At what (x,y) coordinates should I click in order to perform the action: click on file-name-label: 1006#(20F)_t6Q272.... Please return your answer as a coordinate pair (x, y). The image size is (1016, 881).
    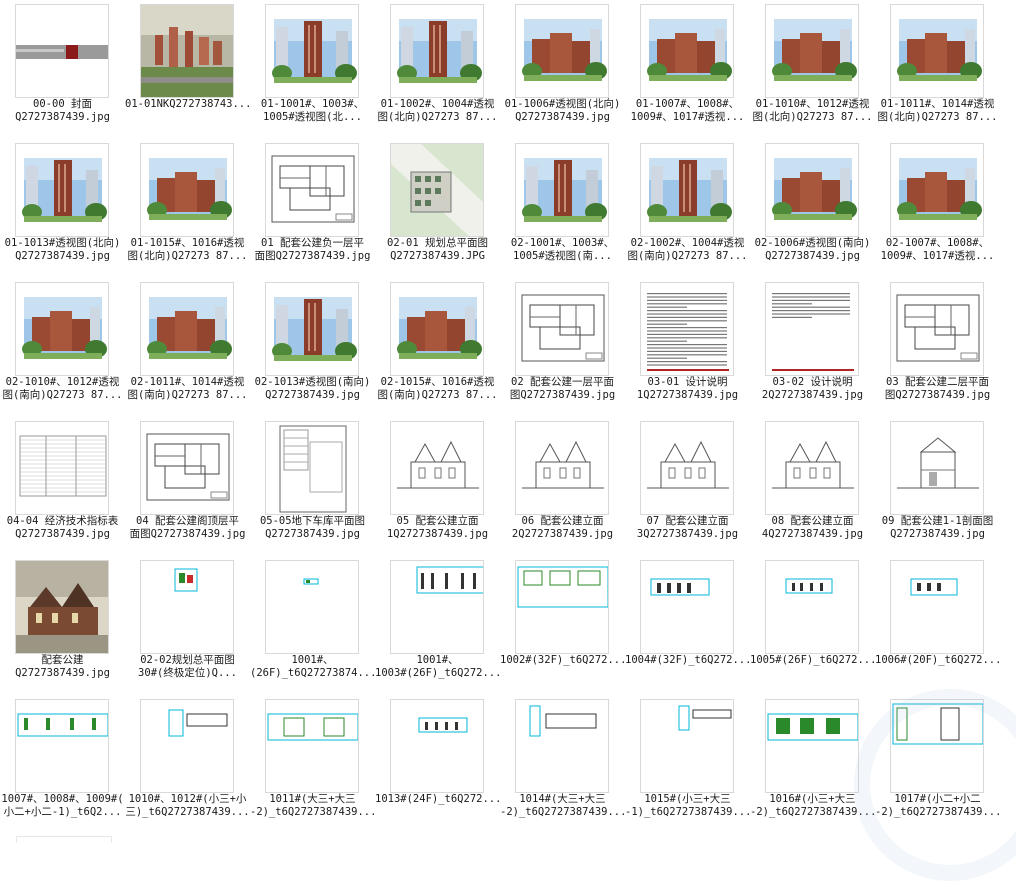
    Looking at the image, I should click on (937, 660).